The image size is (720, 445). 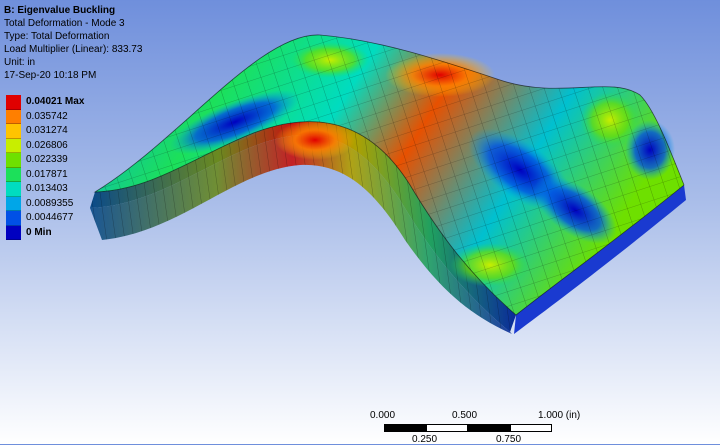 I want to click on scale-bar: 0.000 0.500 1.000 (in) 0.250 0.750, so click(x=475, y=426).